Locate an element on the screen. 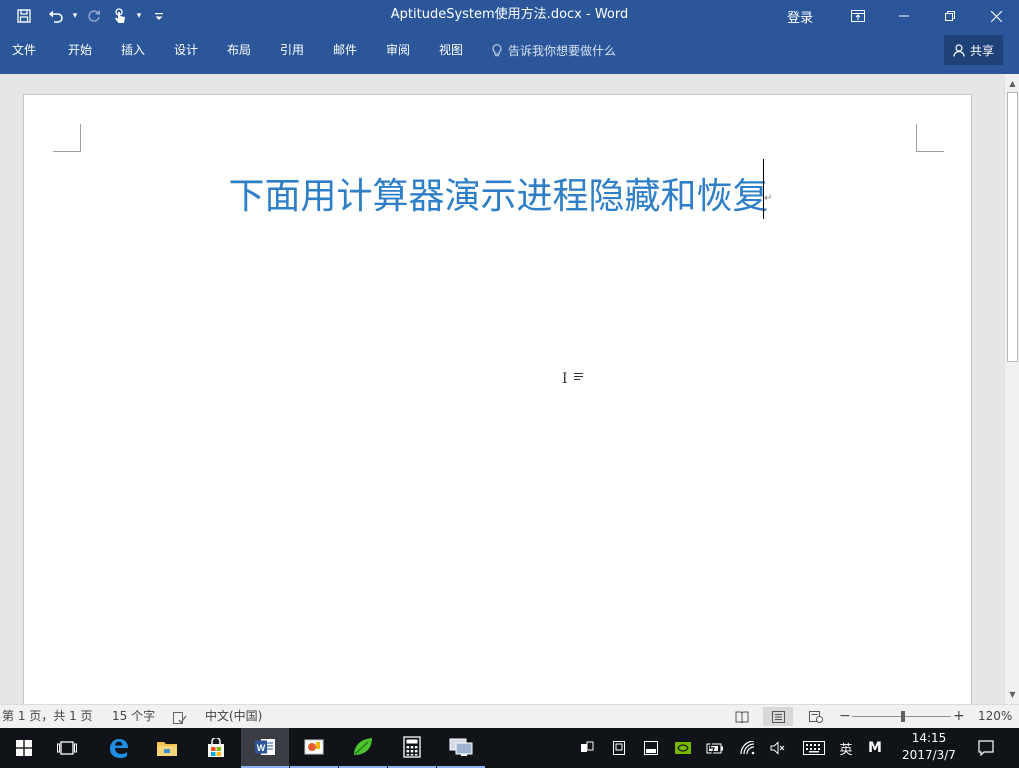  document-heading: 下面用计算器演示进程隐藏和恢复 is located at coordinates (498, 193).